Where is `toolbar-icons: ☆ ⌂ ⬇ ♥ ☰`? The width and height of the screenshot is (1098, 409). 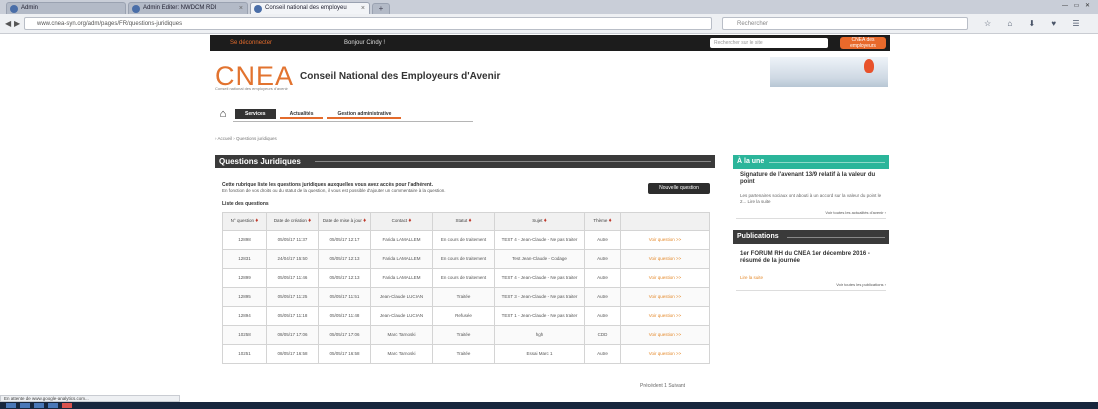 toolbar-icons: ☆ ⌂ ⬇ ♥ ☰ is located at coordinates (1035, 23).